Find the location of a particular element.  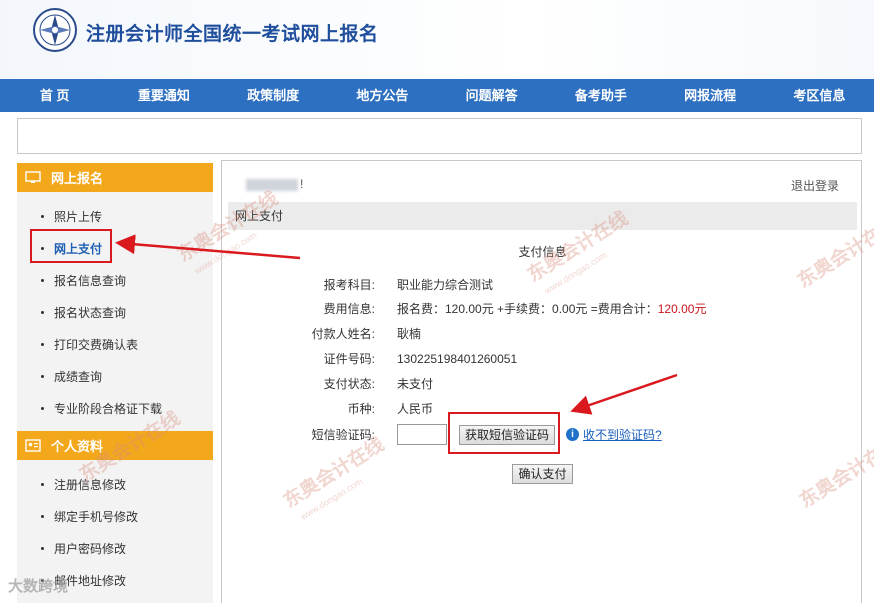

sidebar-item-label: 专业阶段合格证下载 is located at coordinates (108, 408).